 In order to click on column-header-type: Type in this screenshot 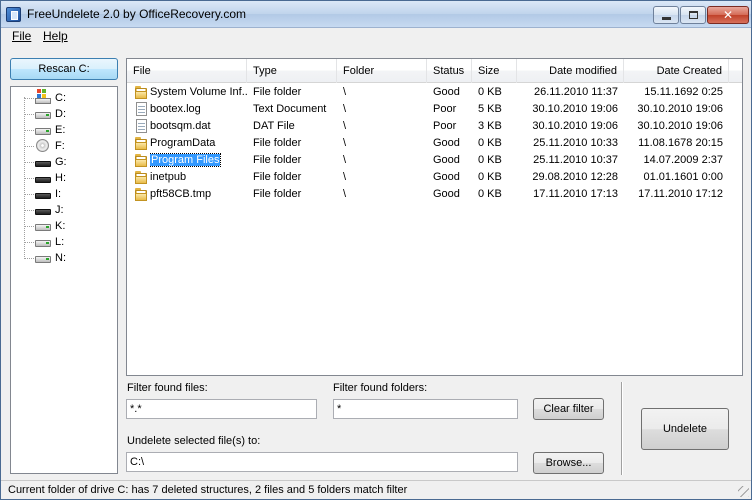, I will do `click(292, 71)`.